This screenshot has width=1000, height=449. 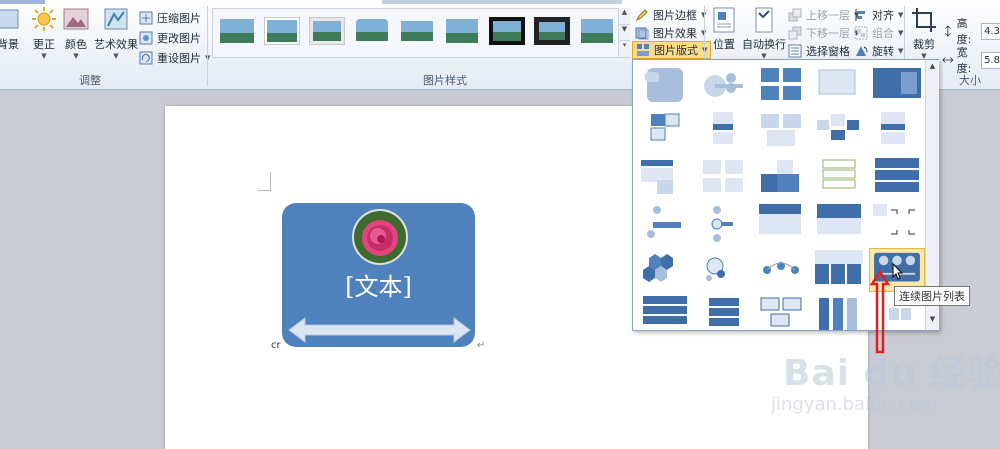 What do you see at coordinates (44, 44) in the screenshot?
I see `corrections-label: 更正` at bounding box center [44, 44].